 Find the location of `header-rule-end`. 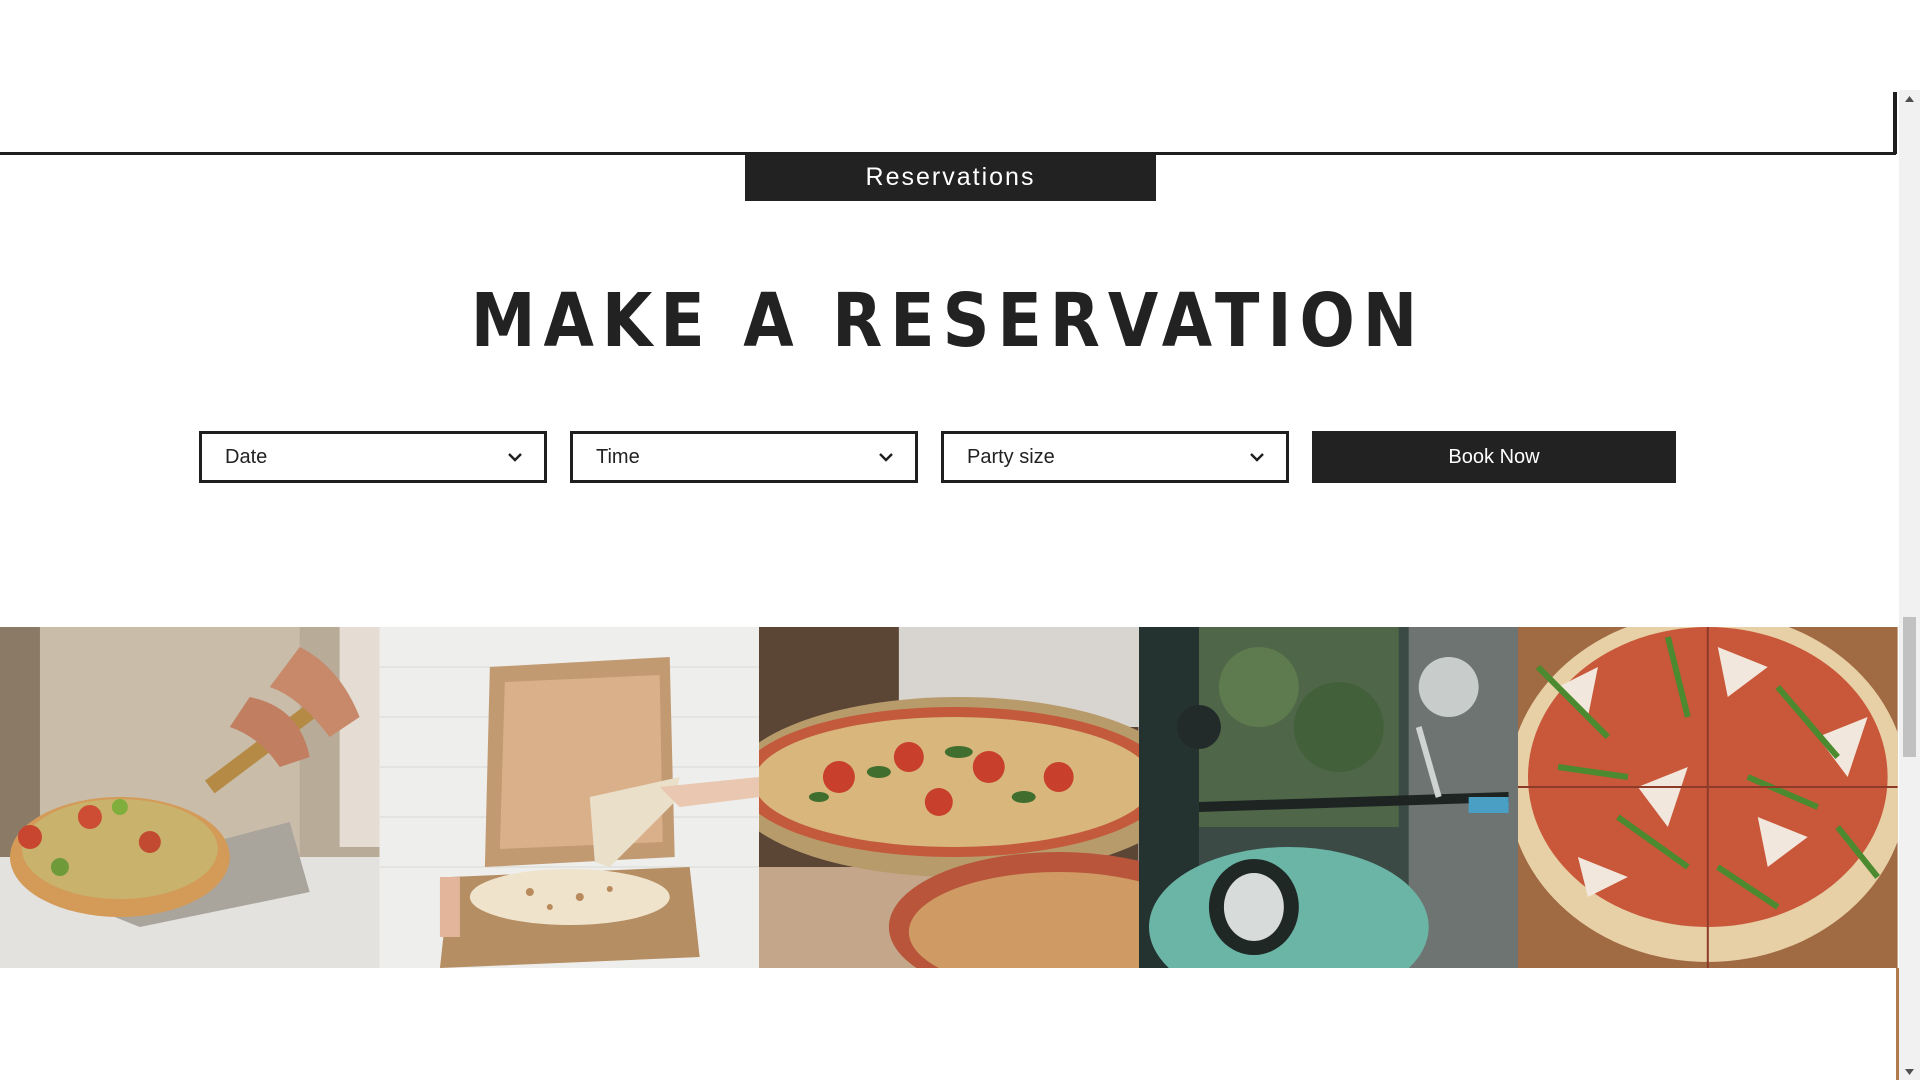

header-rule-end is located at coordinates (1895, 123).